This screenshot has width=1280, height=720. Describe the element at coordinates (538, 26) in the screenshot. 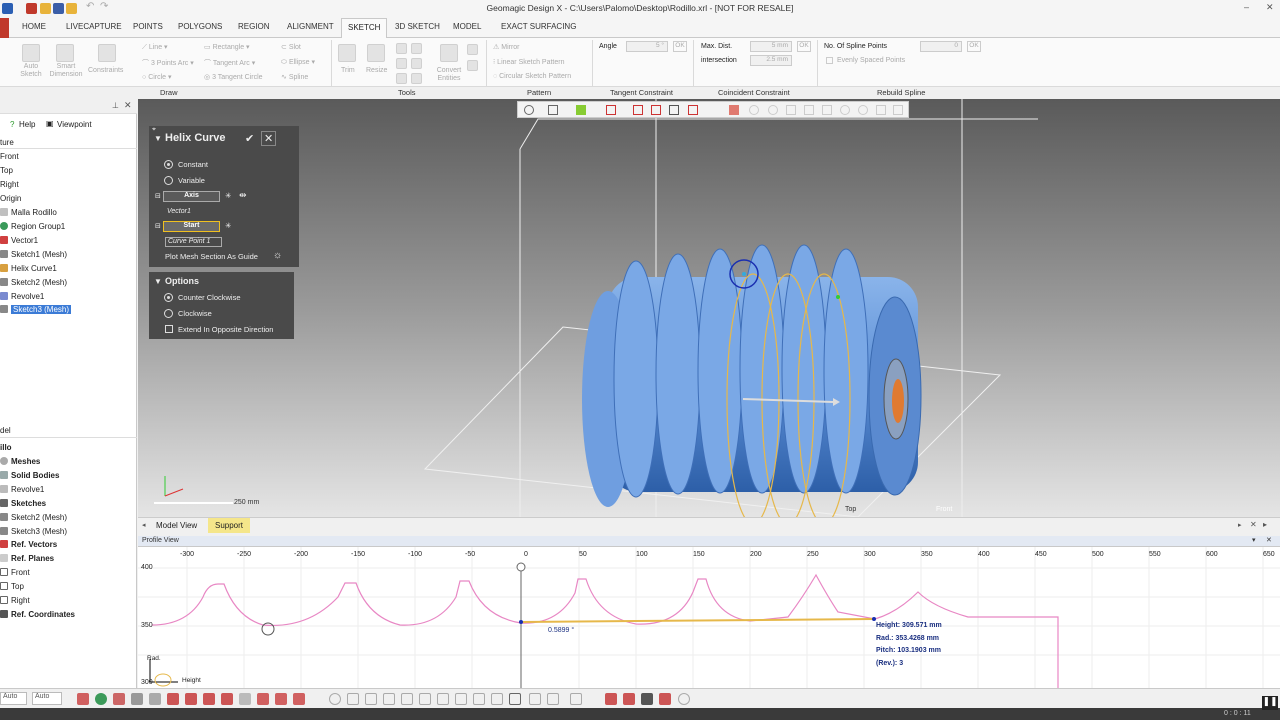

I see `tab-exact-surfacing: EXACT SURFACING` at that location.